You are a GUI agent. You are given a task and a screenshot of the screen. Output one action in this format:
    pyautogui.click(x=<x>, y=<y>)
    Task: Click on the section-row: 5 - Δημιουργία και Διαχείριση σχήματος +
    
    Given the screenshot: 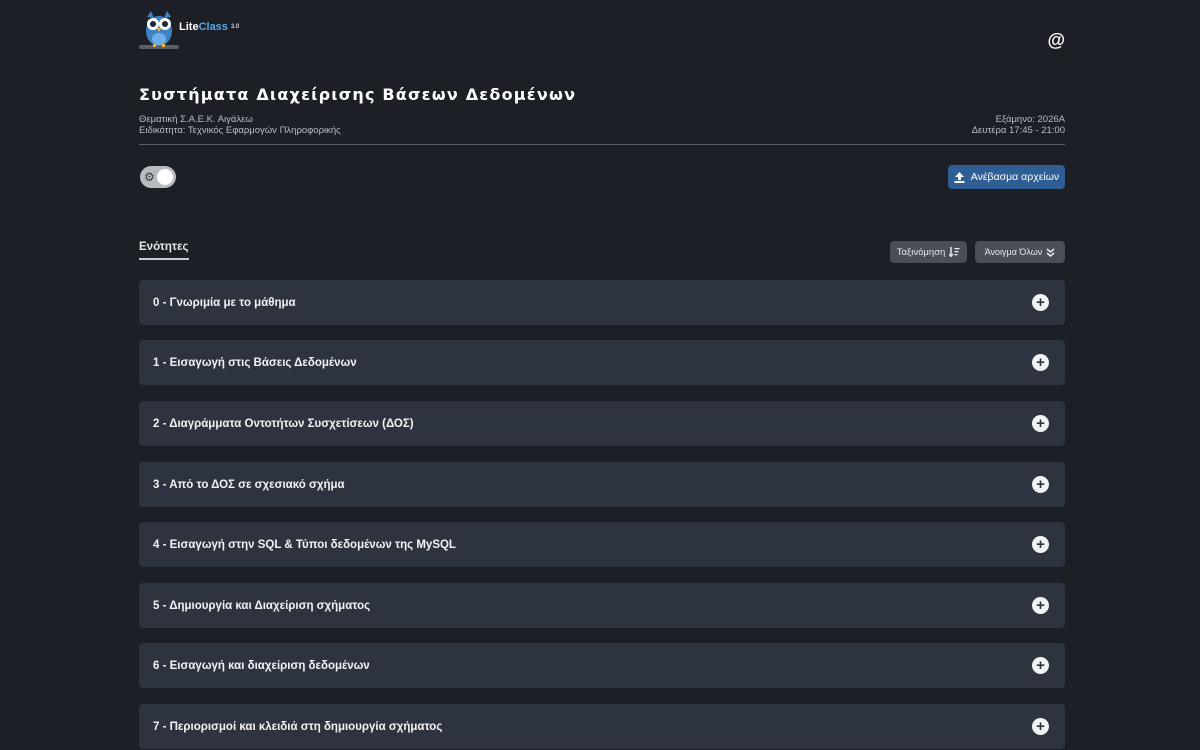 What is the action you would take?
    pyautogui.click(x=602, y=605)
    